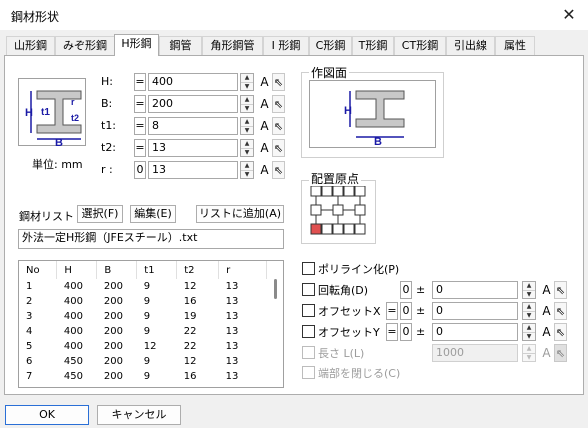 The height and width of the screenshot is (428, 588). I want to click on length-input: 1000, so click(475, 353).